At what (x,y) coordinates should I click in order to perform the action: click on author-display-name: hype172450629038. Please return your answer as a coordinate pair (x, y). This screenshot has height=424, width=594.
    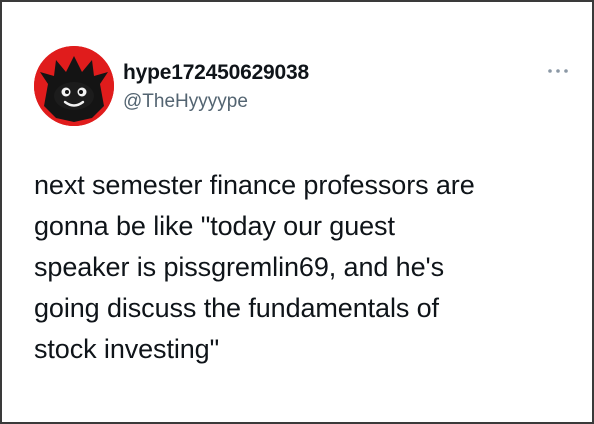
    Looking at the image, I should click on (216, 73).